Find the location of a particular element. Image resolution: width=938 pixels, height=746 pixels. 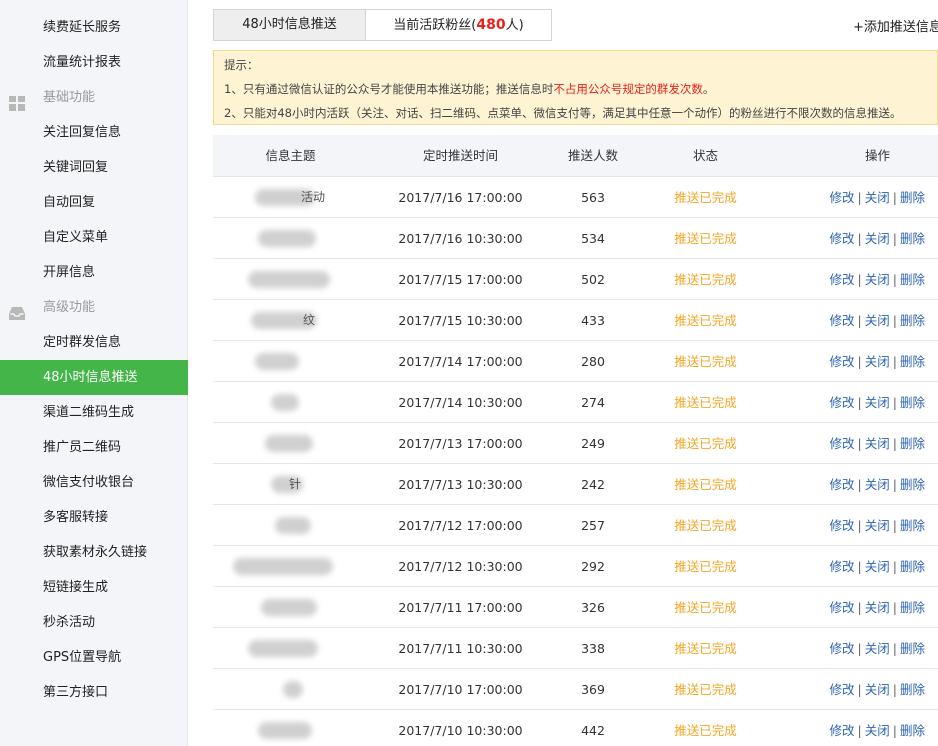

row-count: 242 is located at coordinates (593, 484).